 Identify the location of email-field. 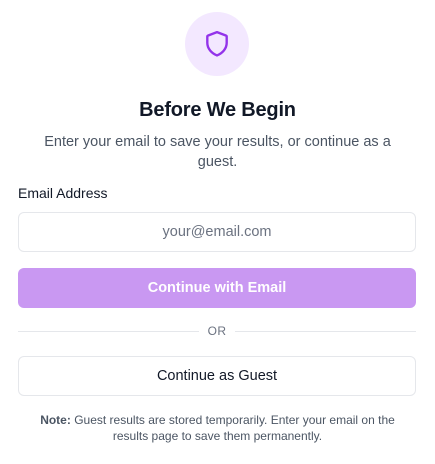
(217, 232).